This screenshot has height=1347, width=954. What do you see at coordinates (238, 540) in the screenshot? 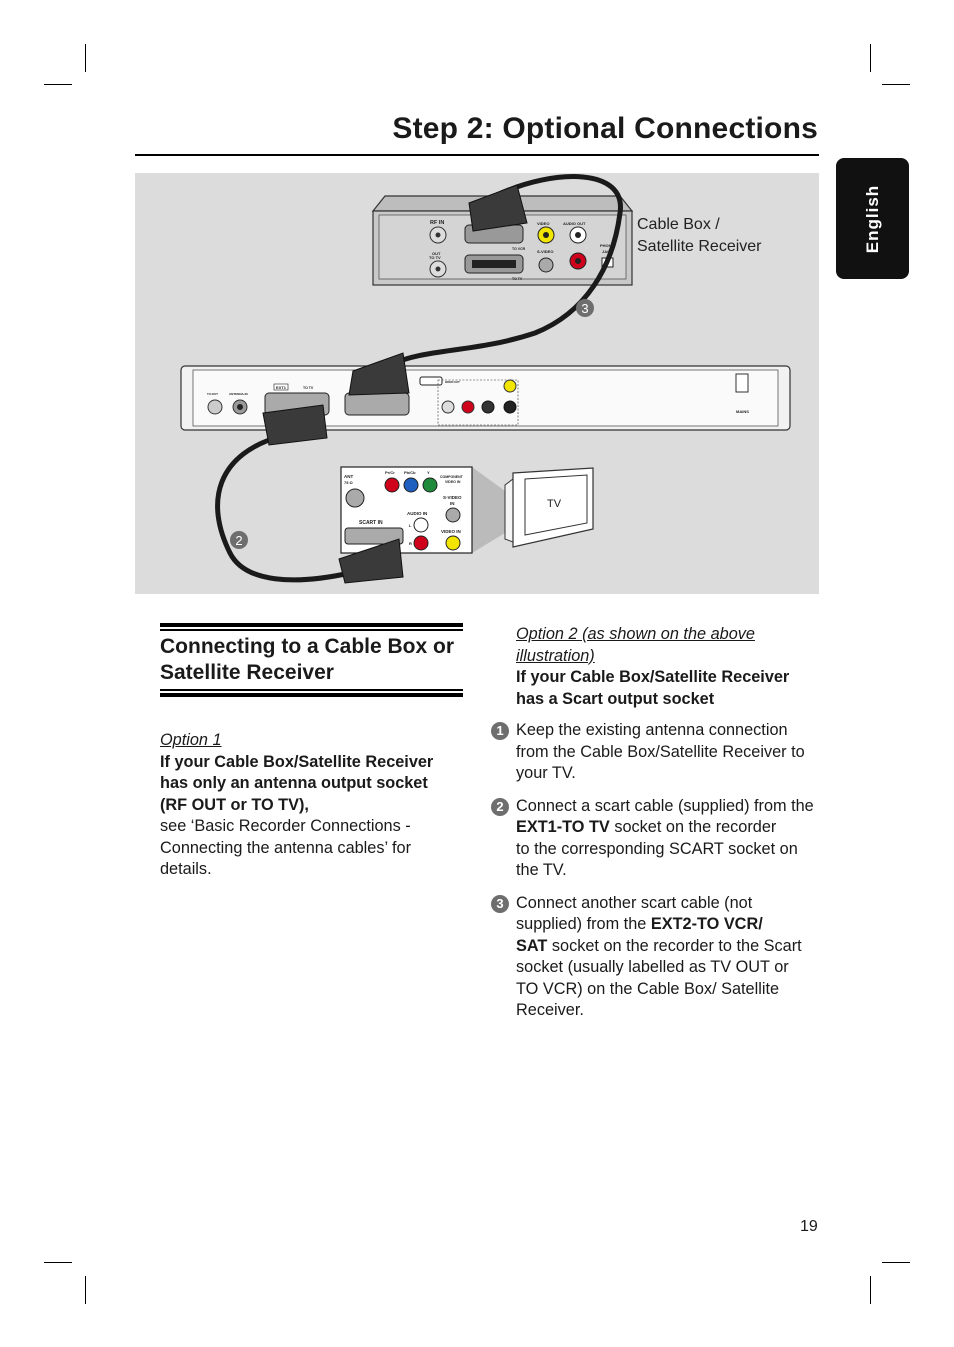
I see `callout-2: 2` at bounding box center [238, 540].